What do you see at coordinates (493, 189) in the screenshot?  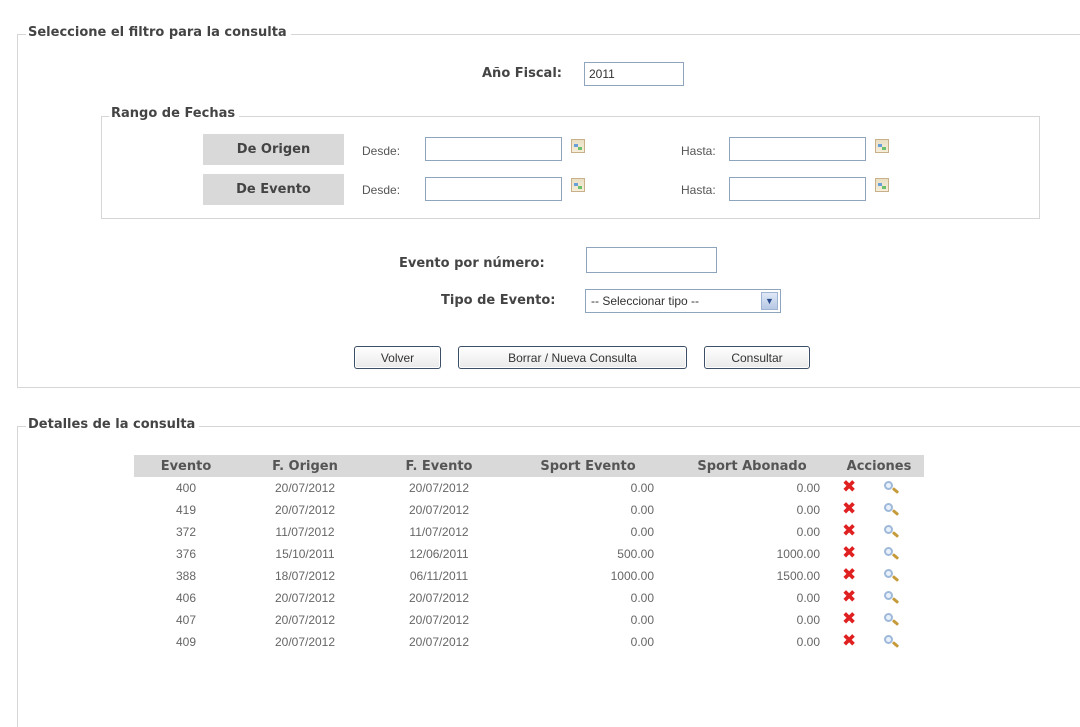 I see `event-from-input` at bounding box center [493, 189].